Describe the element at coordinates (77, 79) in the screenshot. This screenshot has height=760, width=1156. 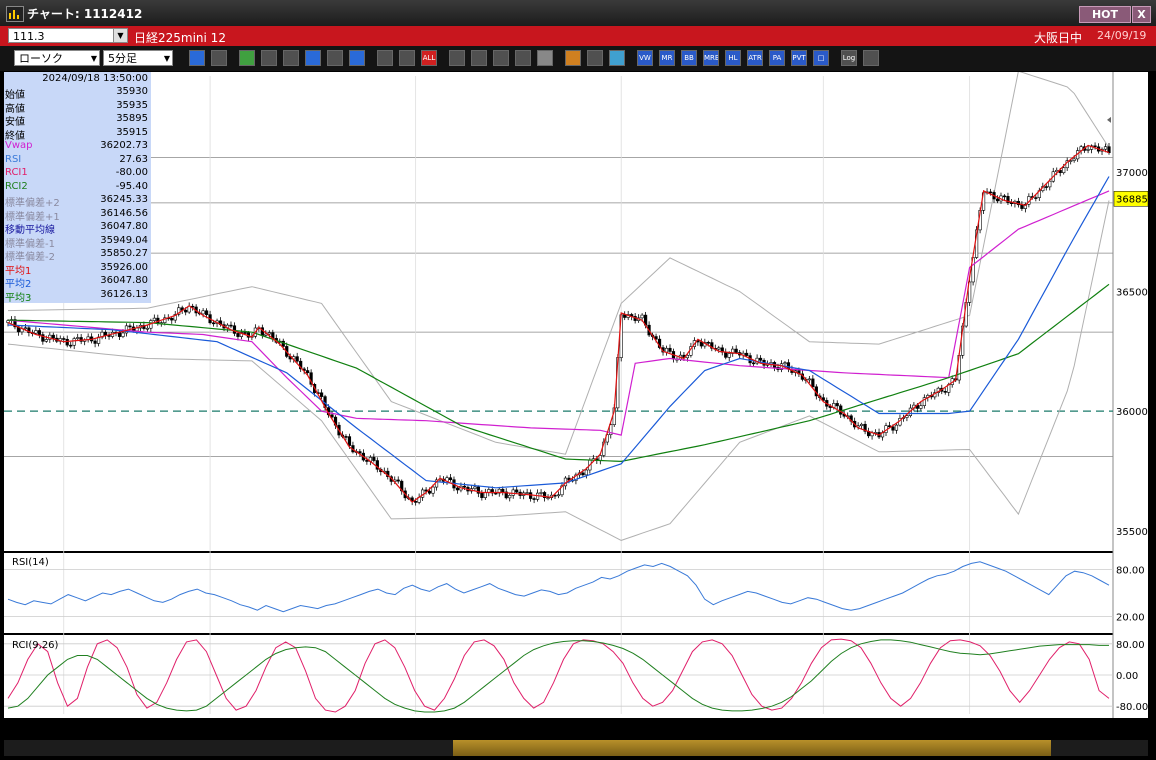
I see `info-datetime-row: 2024/09/18 13:50:00` at that location.